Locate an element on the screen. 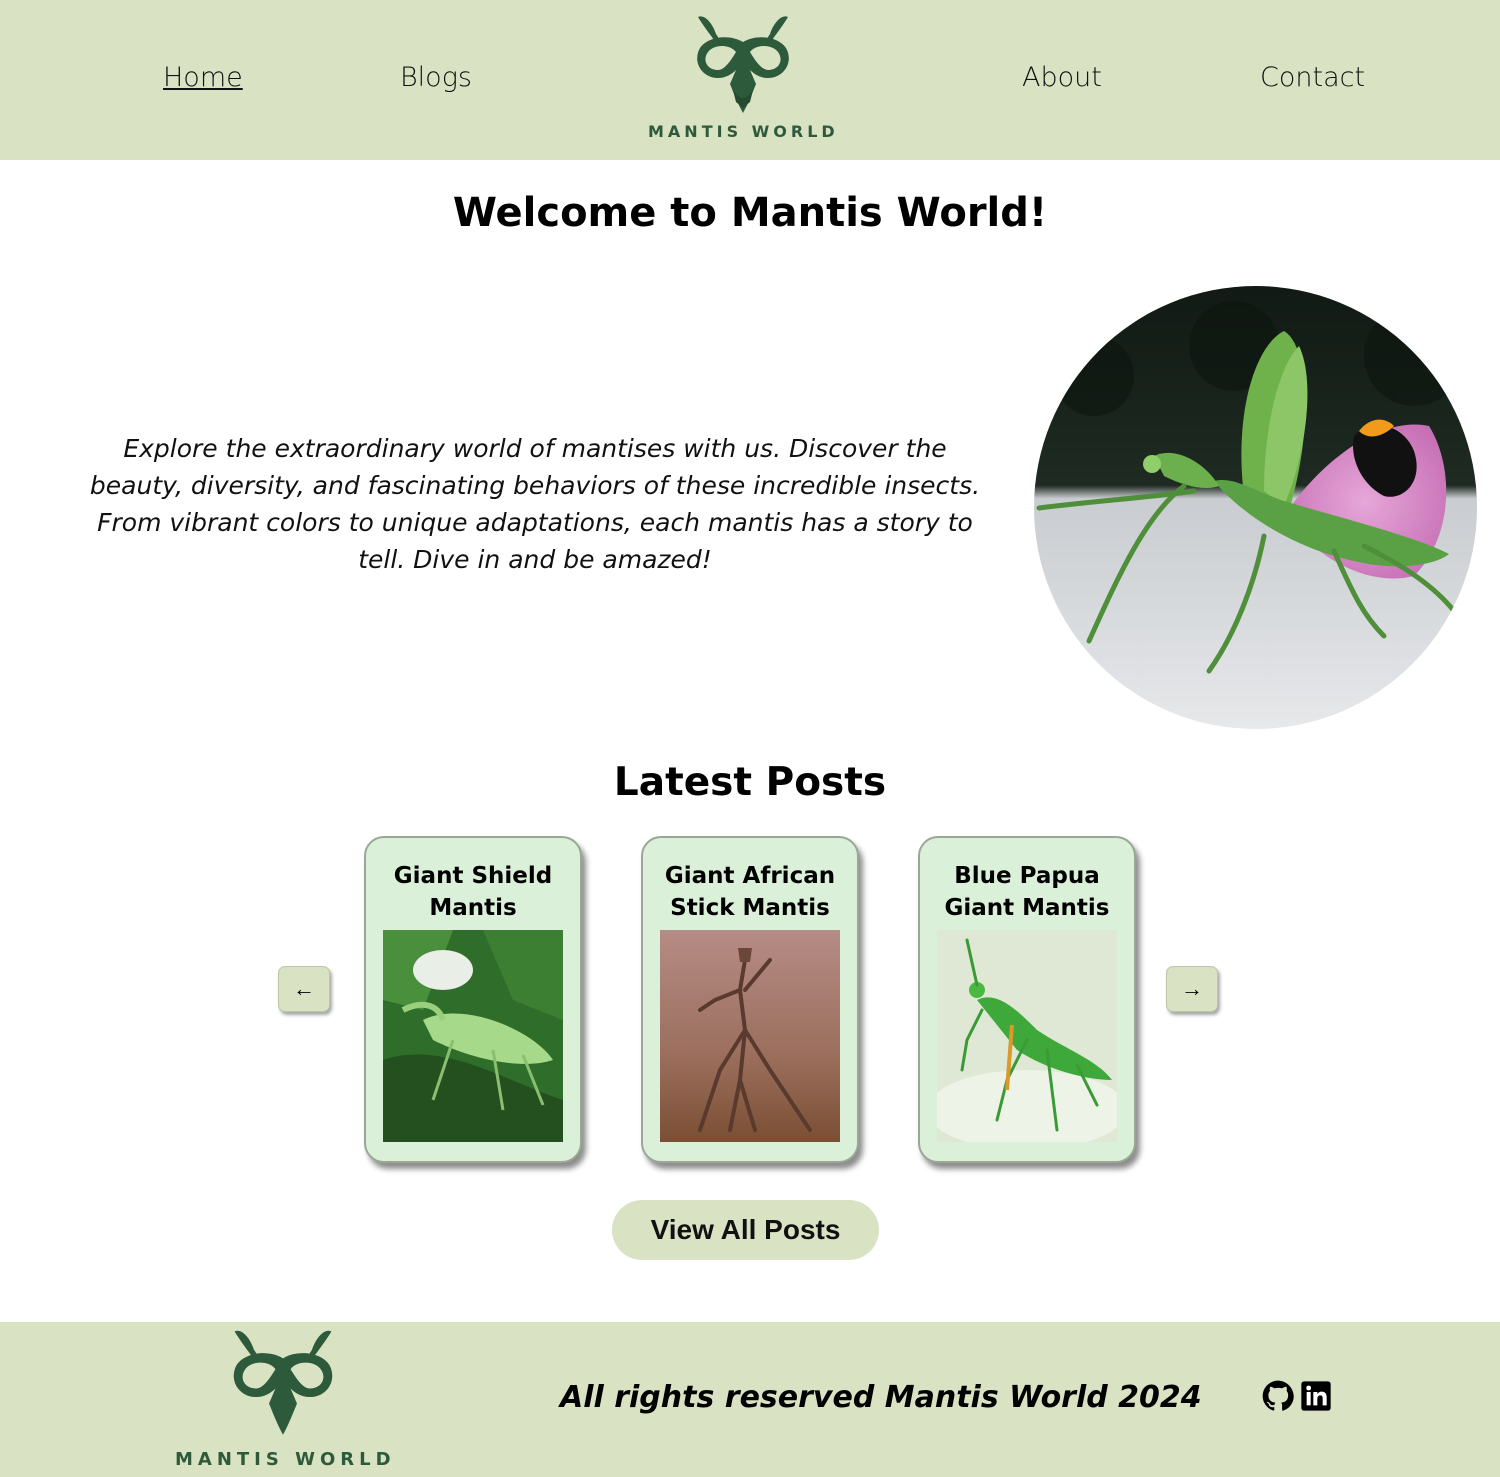 The image size is (1500, 1477). linkedin-icon is located at coordinates (1316, 1396).